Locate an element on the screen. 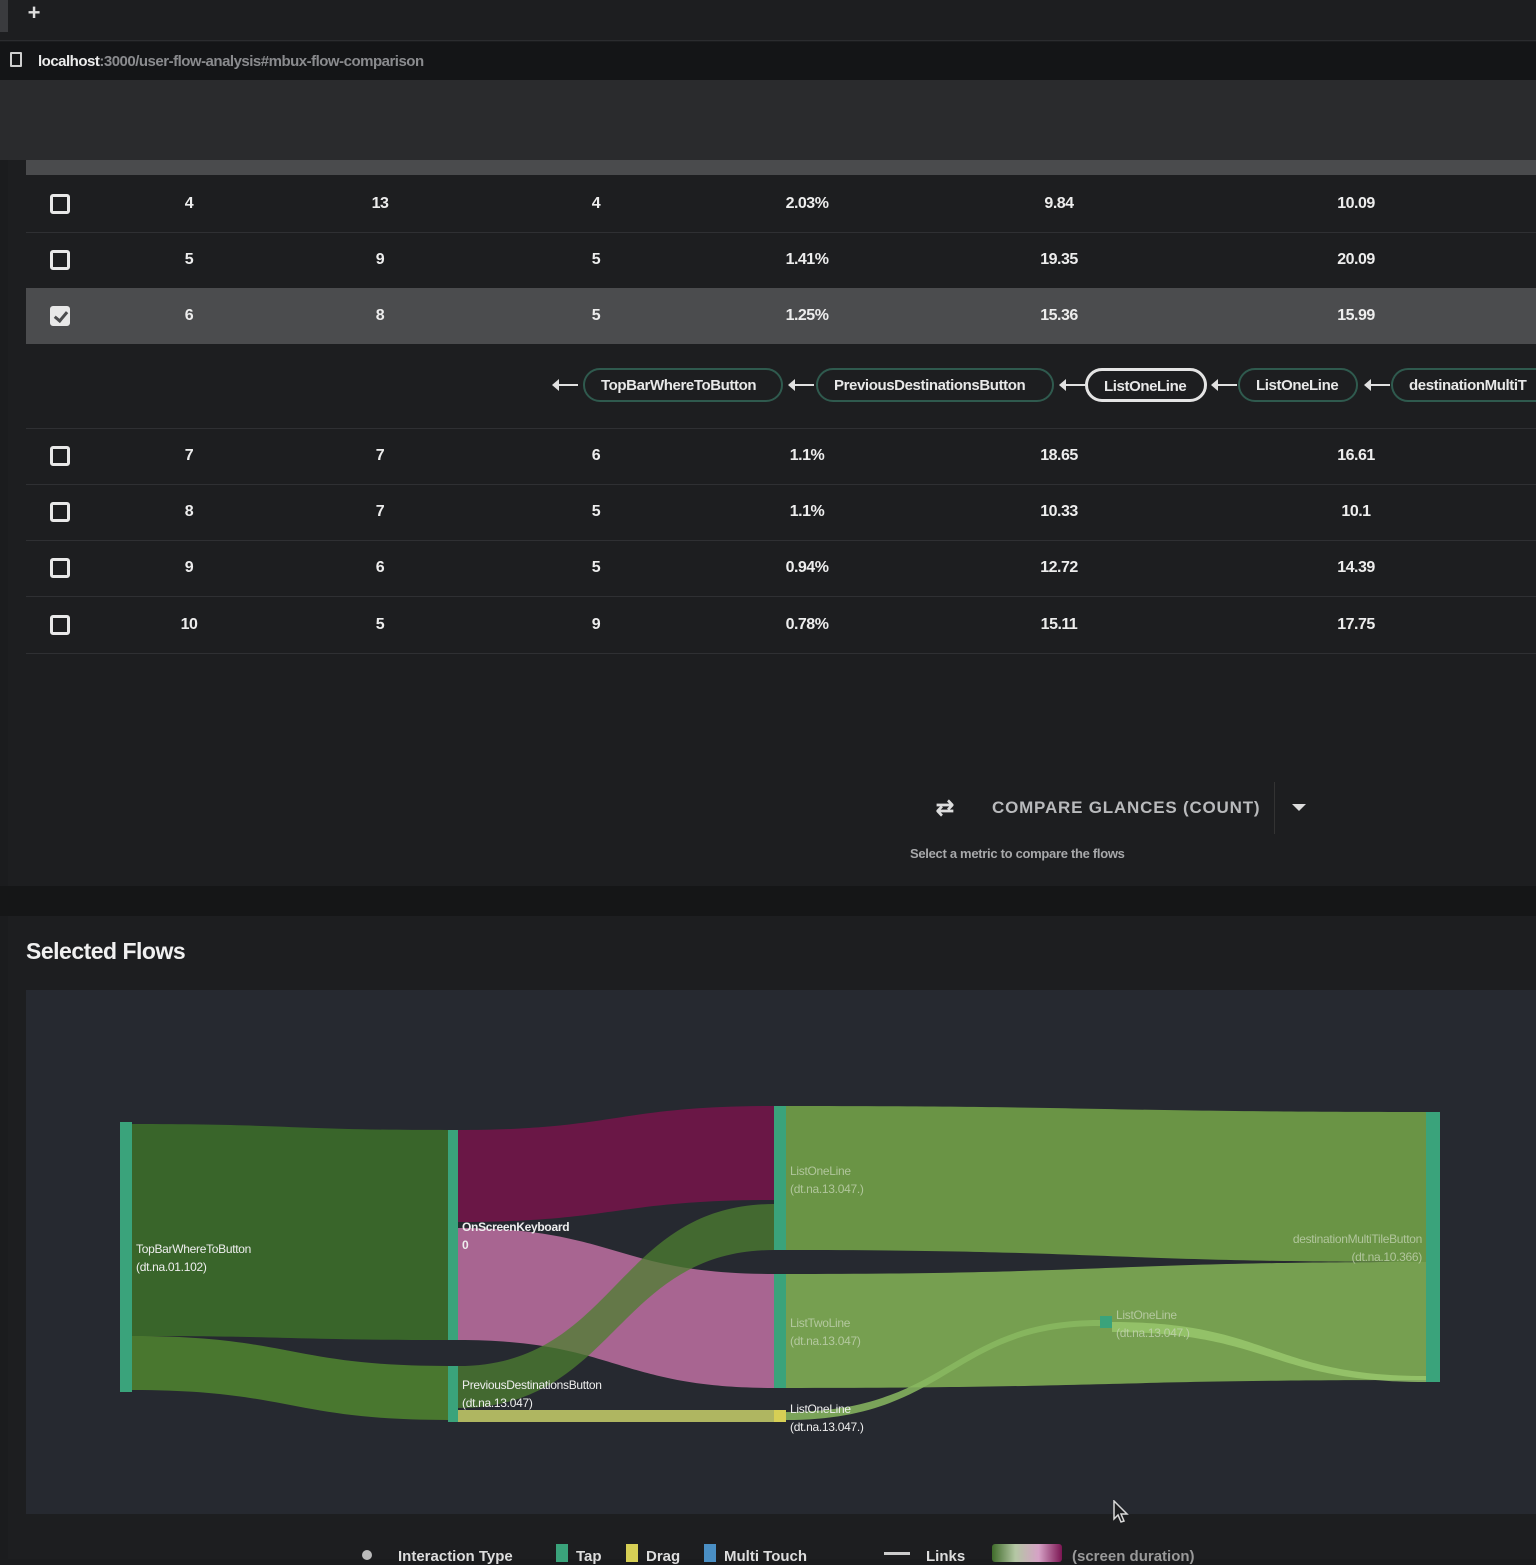 The height and width of the screenshot is (1565, 1536). legend-interaction-type: Interaction Type is located at coordinates (455, 1556).